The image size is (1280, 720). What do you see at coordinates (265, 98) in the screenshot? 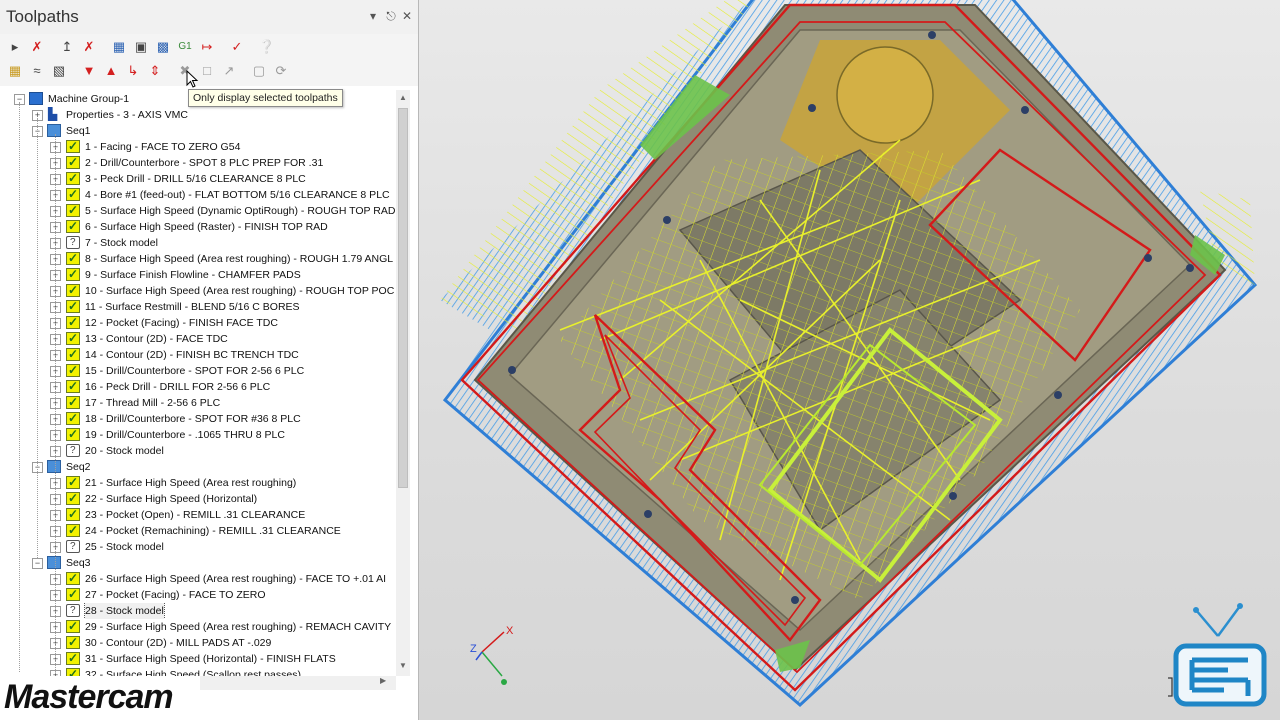
I see `tooltip: Only display selected toolpaths` at bounding box center [265, 98].